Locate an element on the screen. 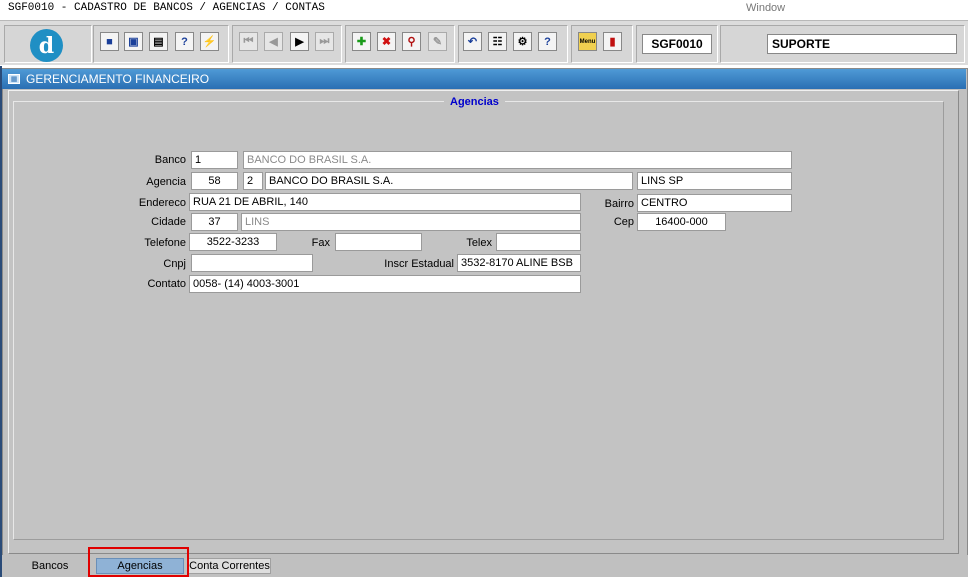 The height and width of the screenshot is (577, 968). inner-window-title-bar: ▦ GERENCIAMENTO FINANCEIRO is located at coordinates (484, 79).